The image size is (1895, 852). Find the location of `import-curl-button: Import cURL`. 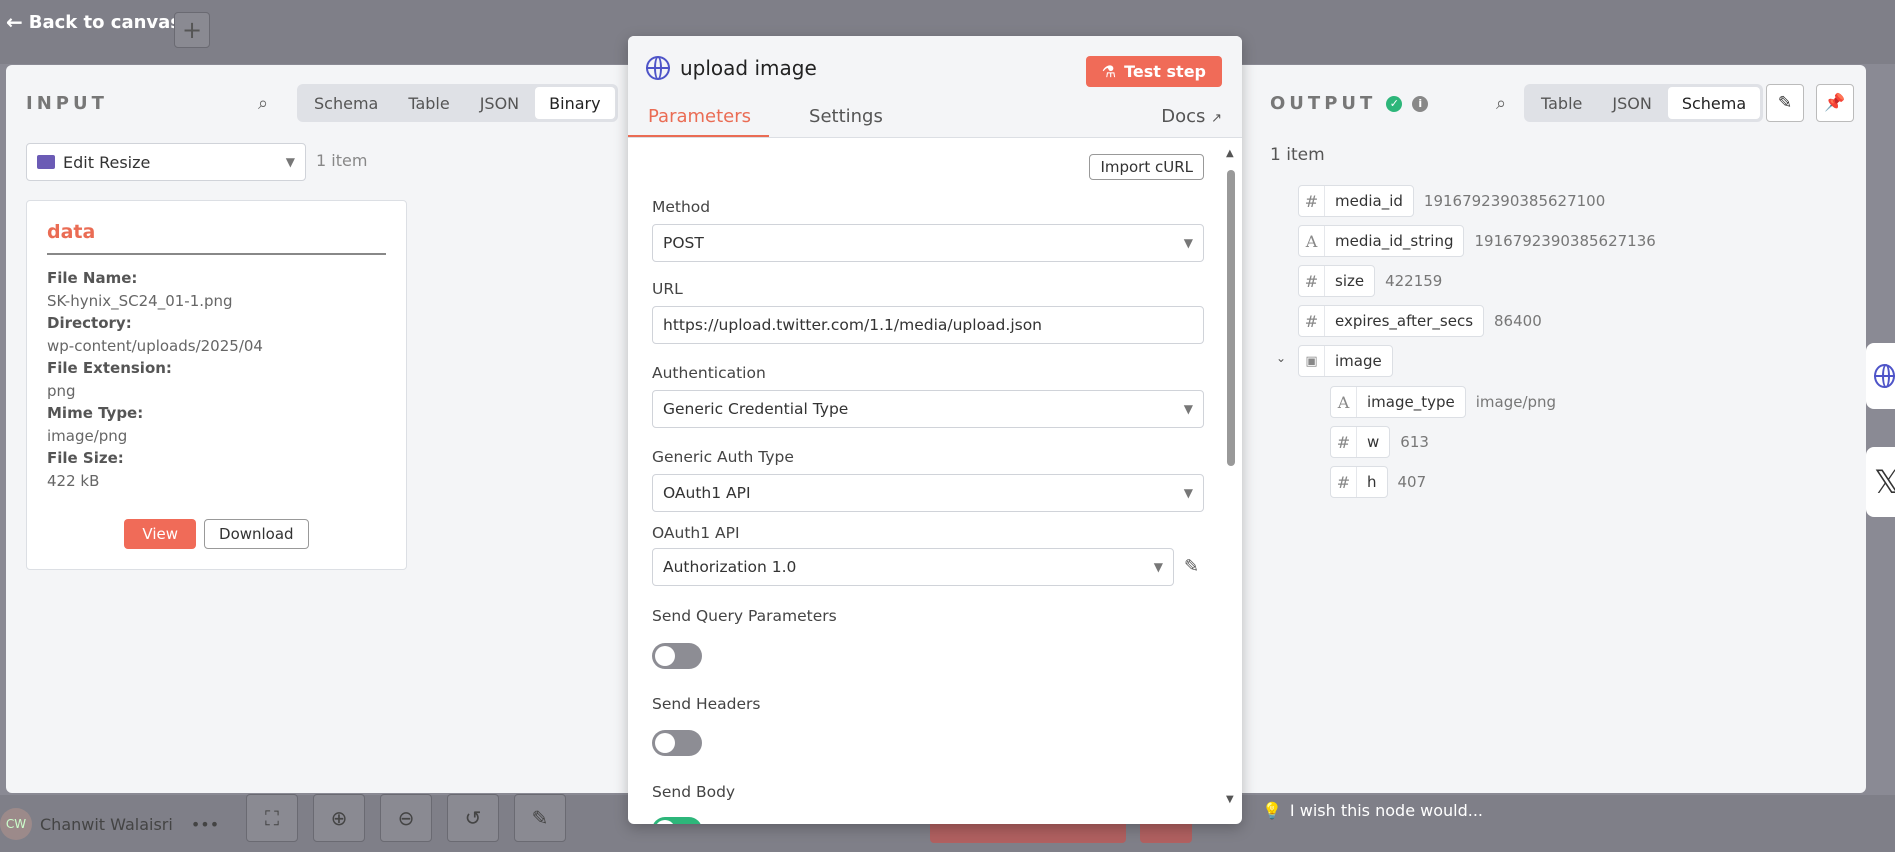

import-curl-button: Import cURL is located at coordinates (1146, 167).